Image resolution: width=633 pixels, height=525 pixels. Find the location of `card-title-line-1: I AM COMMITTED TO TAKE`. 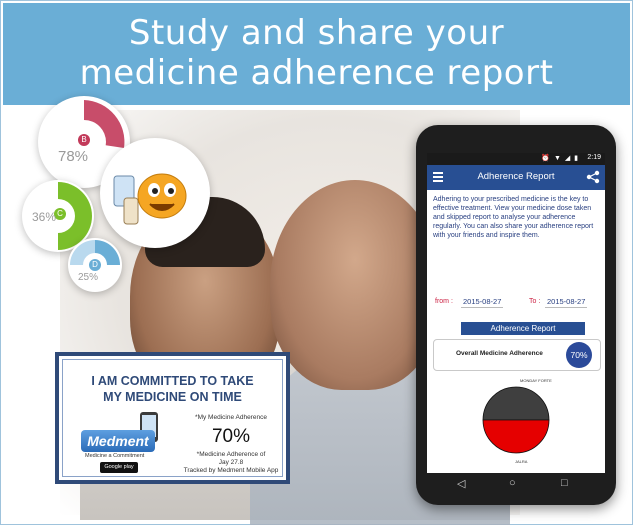

card-title-line-1: I AM COMMITTED TO TAKE is located at coordinates (172, 381).